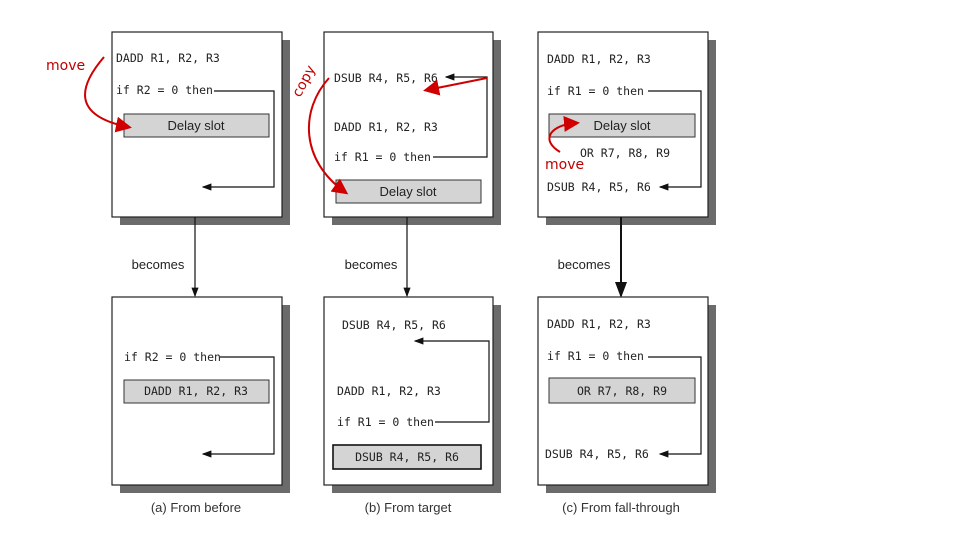  I want to click on code-line: OR R7, R8, R9, so click(625, 153).